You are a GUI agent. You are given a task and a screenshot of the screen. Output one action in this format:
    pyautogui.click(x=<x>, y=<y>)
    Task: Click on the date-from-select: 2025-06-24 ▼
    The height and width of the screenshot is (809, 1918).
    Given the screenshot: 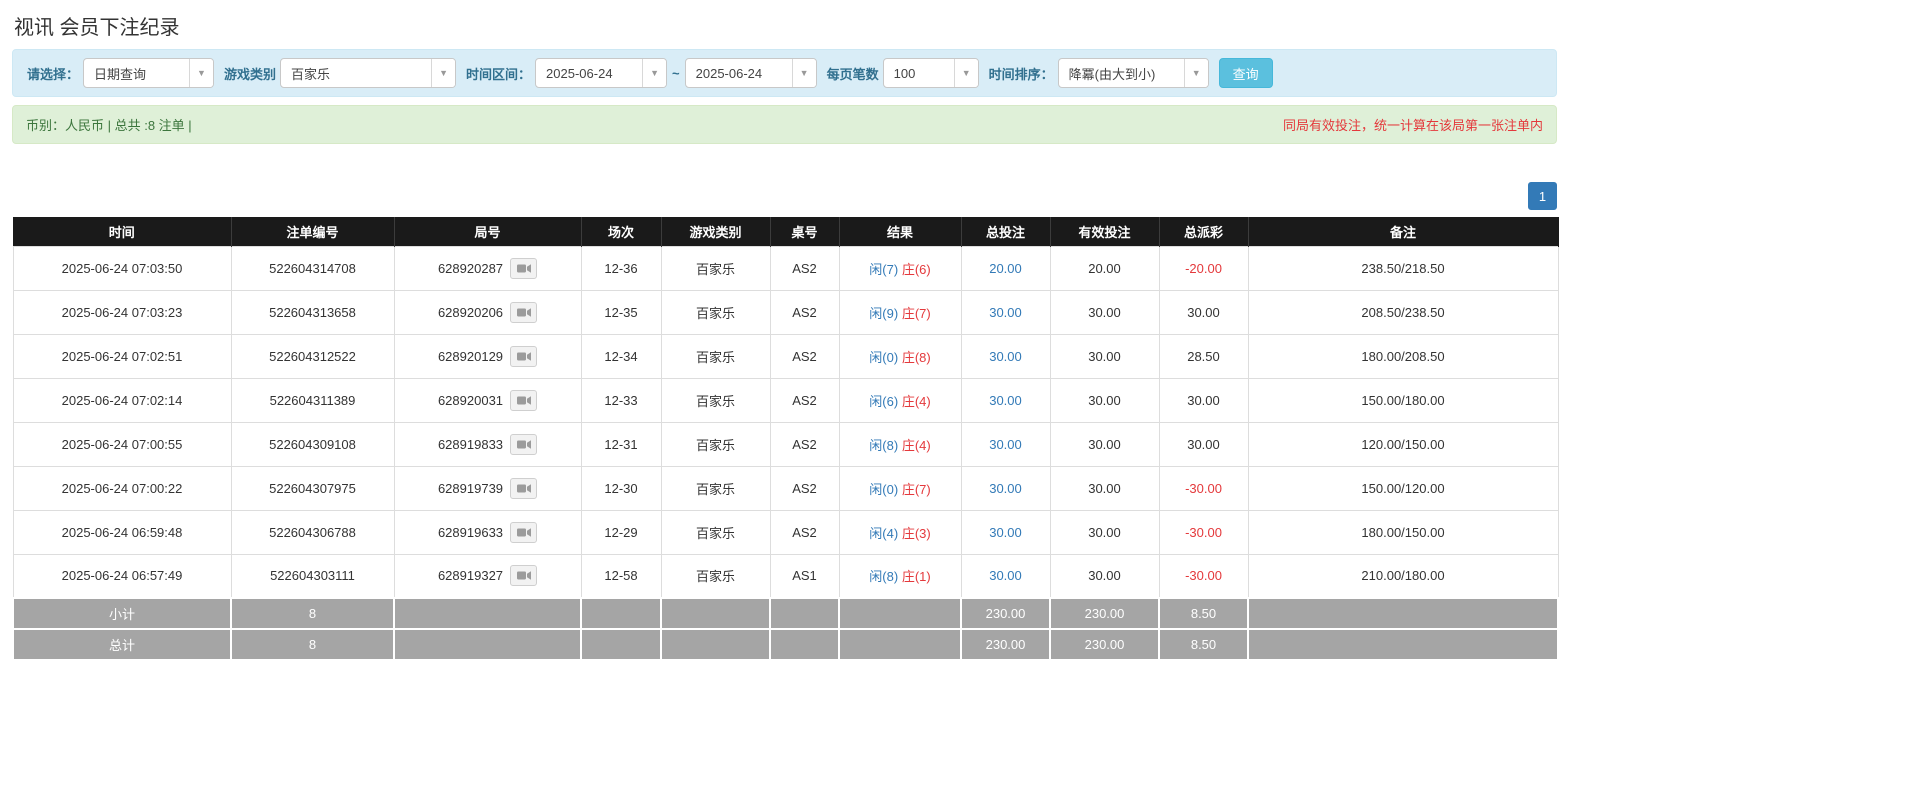 What is the action you would take?
    pyautogui.click(x=601, y=73)
    